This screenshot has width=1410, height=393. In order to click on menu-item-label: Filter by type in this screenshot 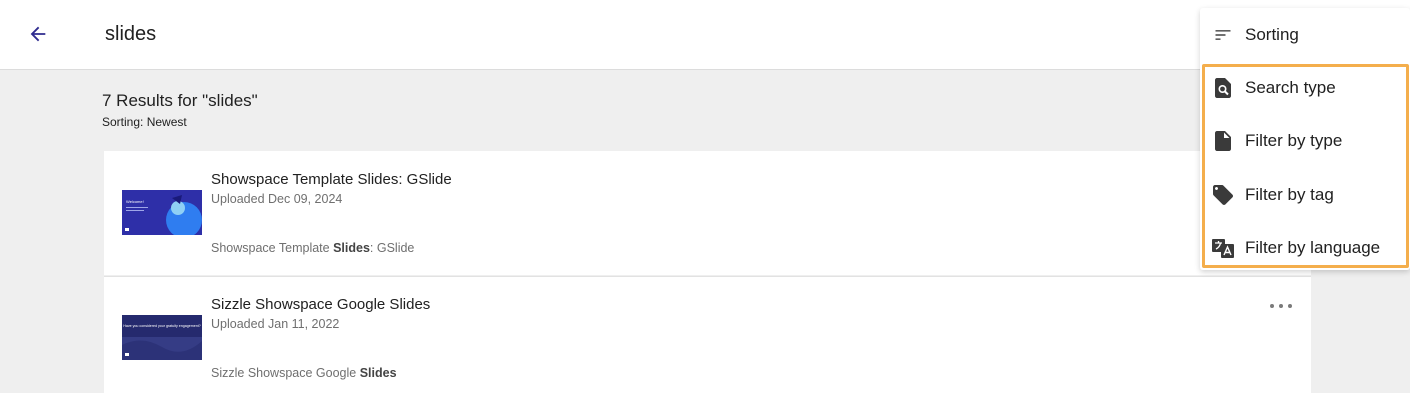, I will do `click(1294, 140)`.